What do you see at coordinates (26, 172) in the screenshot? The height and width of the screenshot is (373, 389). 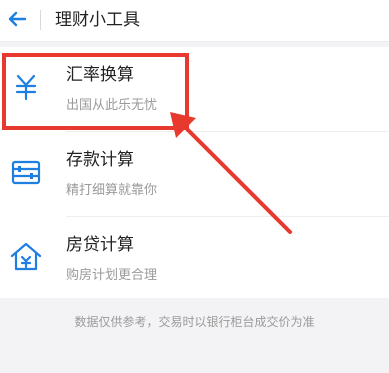 I see `abacus-icon` at bounding box center [26, 172].